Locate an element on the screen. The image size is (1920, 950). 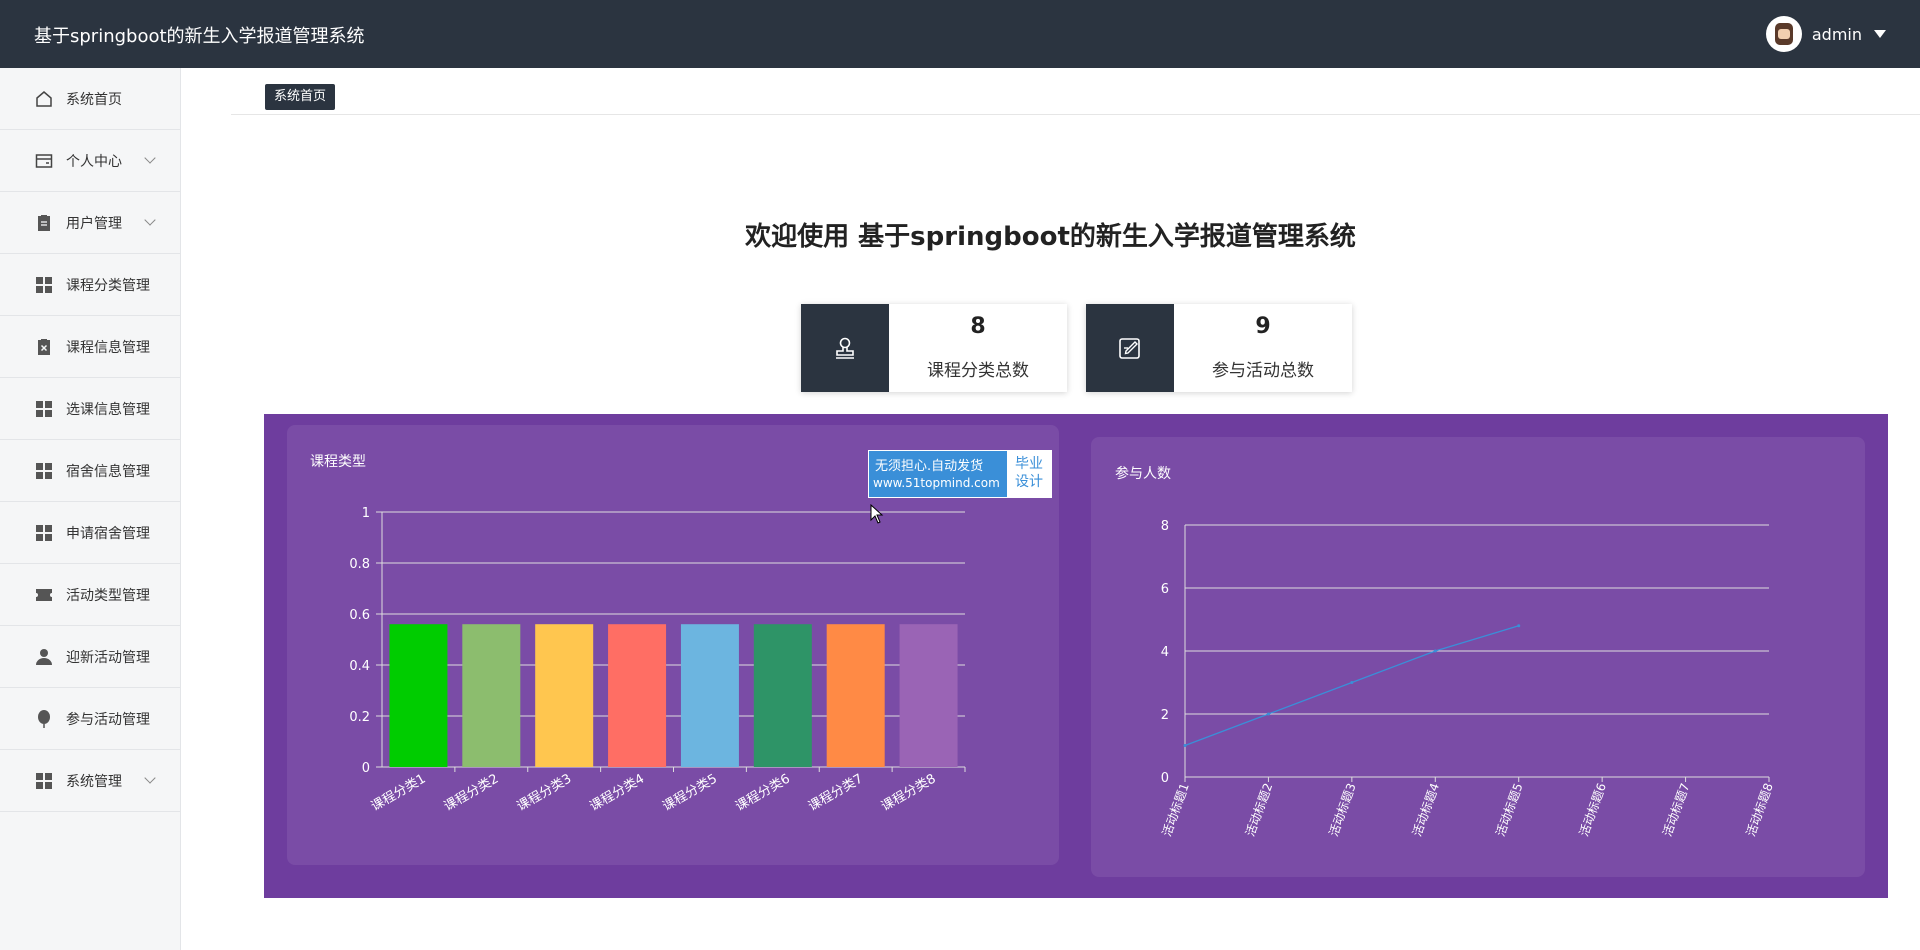
x-tick-label: 课程分类5 is located at coordinates (690, 792).